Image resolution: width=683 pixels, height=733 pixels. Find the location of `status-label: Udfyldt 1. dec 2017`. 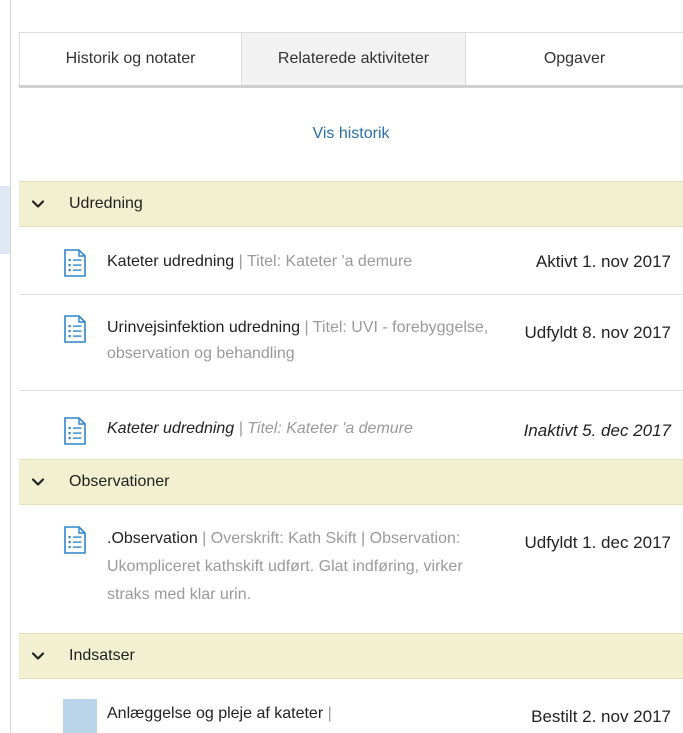

status-label: Udfyldt 1. dec 2017 is located at coordinates (597, 542).